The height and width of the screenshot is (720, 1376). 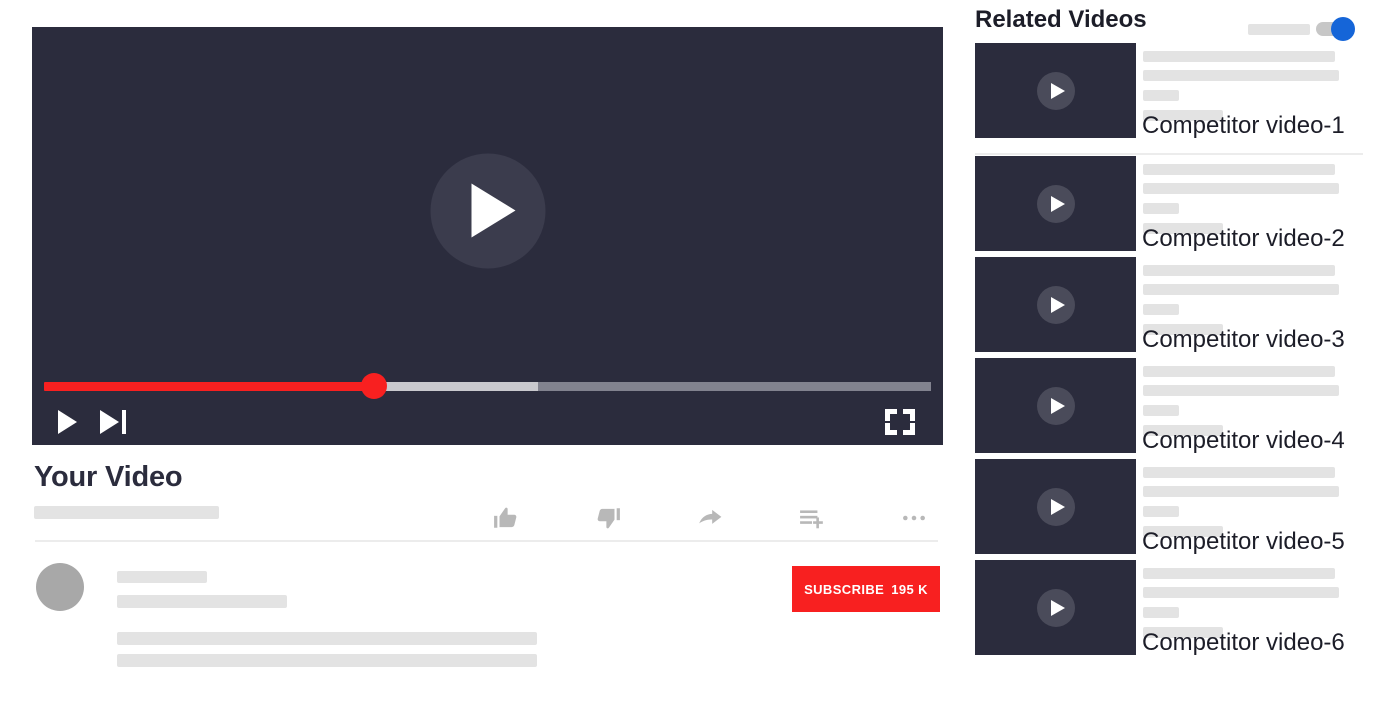 What do you see at coordinates (909, 589) in the screenshot?
I see `subscriber-count: 195 K` at bounding box center [909, 589].